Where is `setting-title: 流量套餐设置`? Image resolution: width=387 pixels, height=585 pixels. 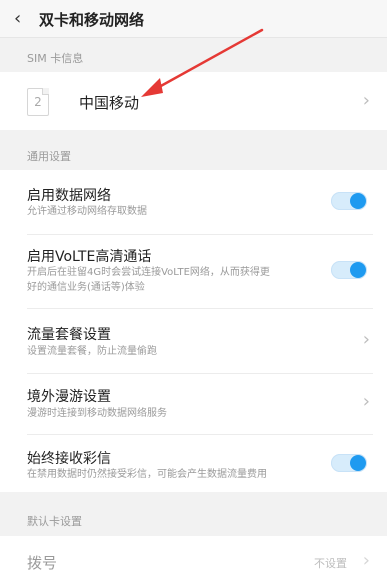 setting-title: 流量套餐设置 is located at coordinates (69, 335).